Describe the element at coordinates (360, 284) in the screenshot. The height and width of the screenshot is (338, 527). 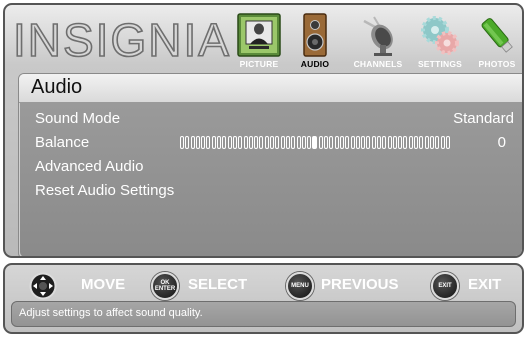
I see `hint-label: PREVIOUS` at that location.